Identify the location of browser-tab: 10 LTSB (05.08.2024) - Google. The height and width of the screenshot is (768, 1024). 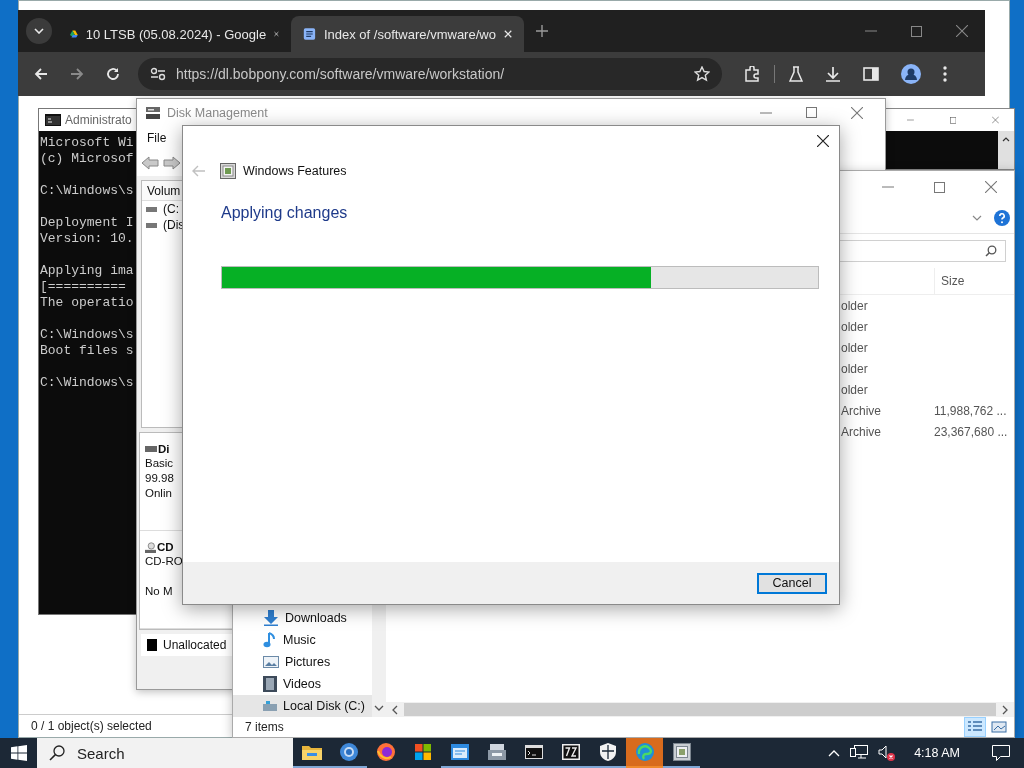
(174, 34).